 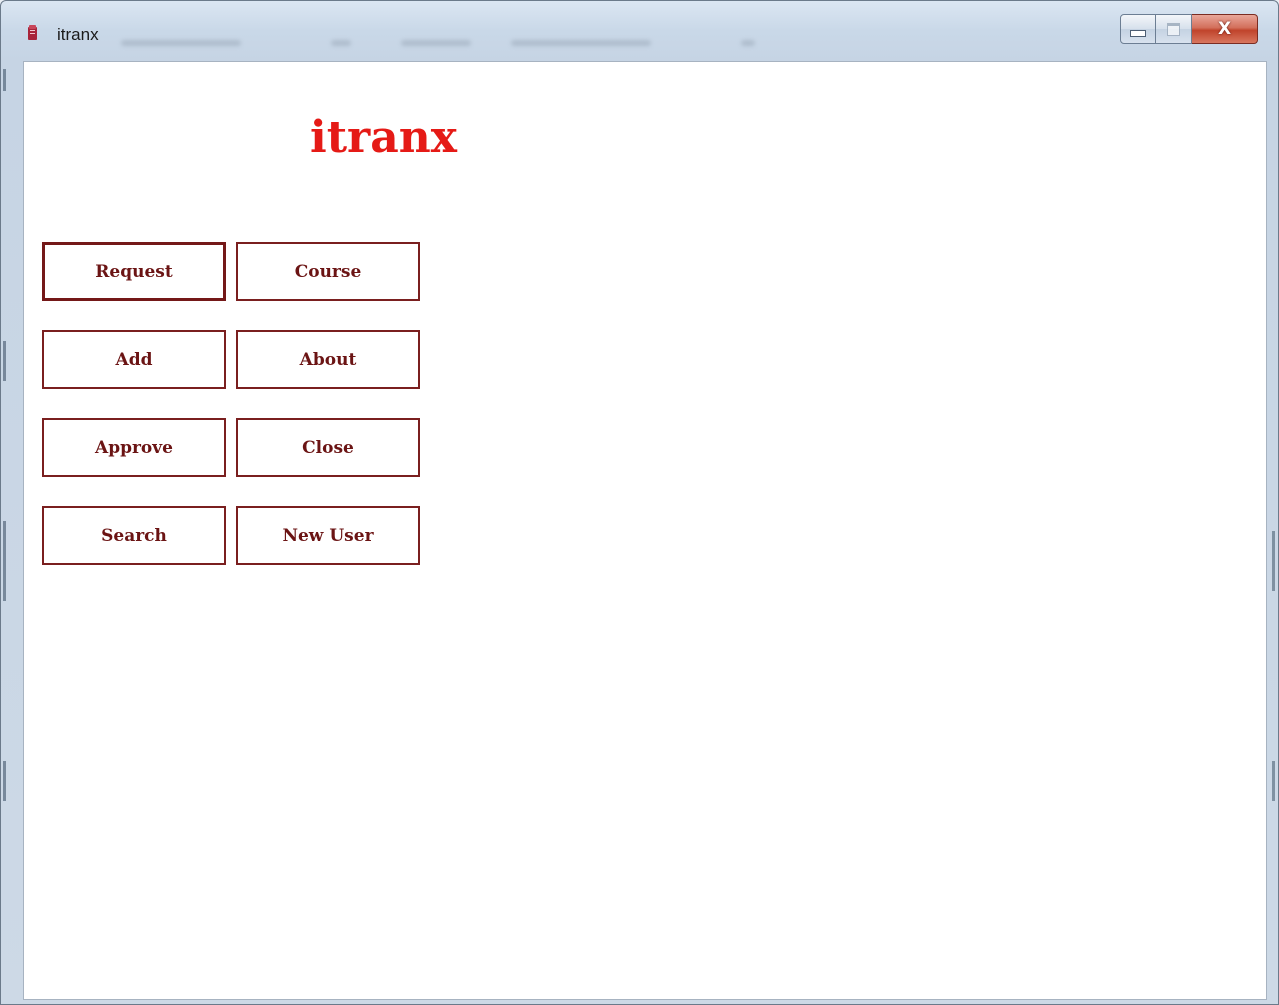 I want to click on title-bar: itranx X, so click(x=639, y=31).